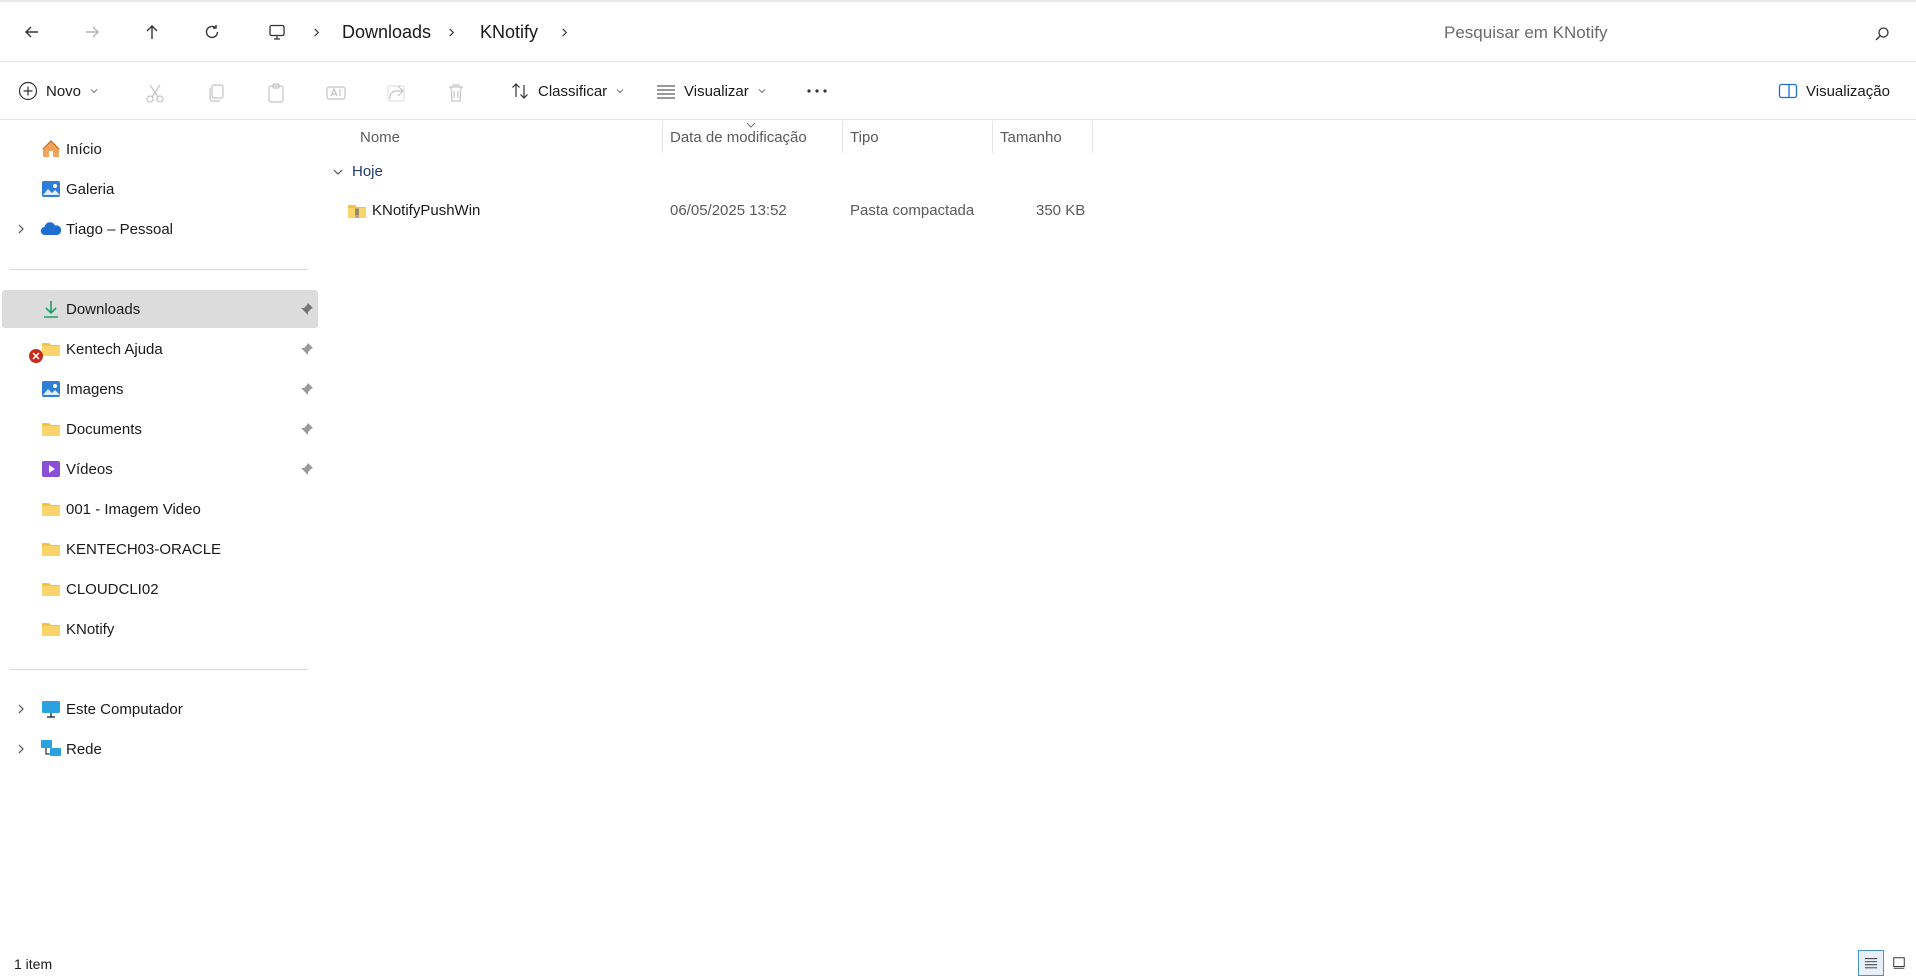  What do you see at coordinates (84, 149) in the screenshot?
I see `sidebar-item-label: Início` at bounding box center [84, 149].